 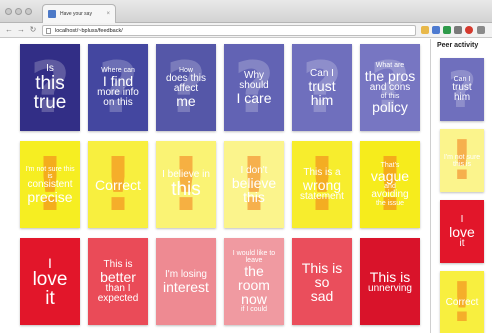 I want to click on question-card: ? How does this affect me, so click(x=186, y=87).